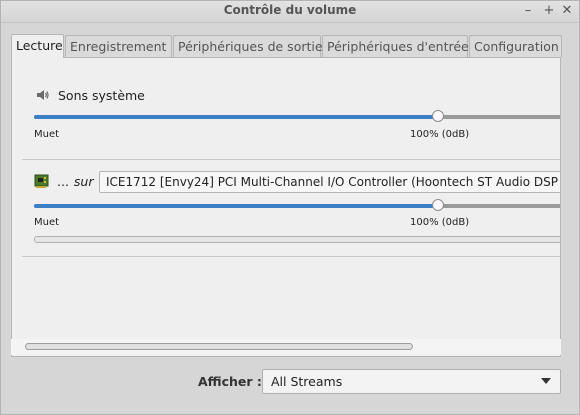 The width and height of the screenshot is (580, 415). I want to click on show-filter-value: All Streams, so click(307, 381).